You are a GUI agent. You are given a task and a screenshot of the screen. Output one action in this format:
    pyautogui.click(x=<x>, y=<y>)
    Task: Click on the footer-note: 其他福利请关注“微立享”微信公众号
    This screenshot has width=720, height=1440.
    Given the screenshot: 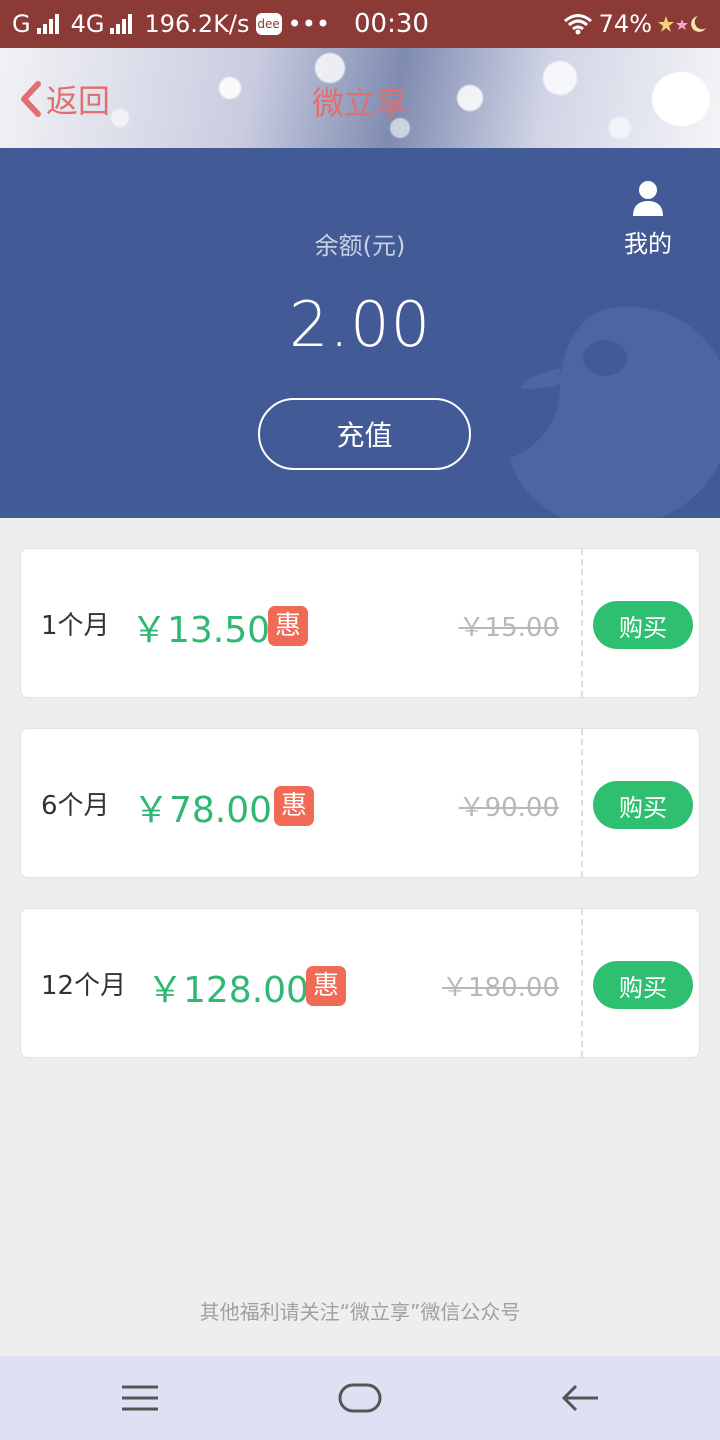 What is the action you would take?
    pyautogui.click(x=360, y=1312)
    